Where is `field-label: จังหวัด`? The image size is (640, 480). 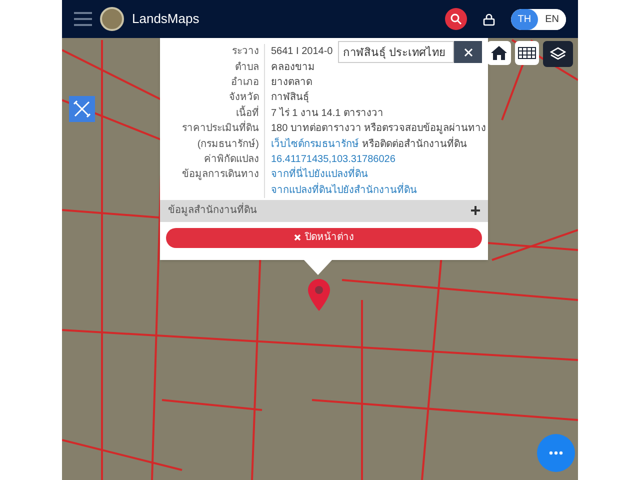
field-label: จังหวัด is located at coordinates (244, 98).